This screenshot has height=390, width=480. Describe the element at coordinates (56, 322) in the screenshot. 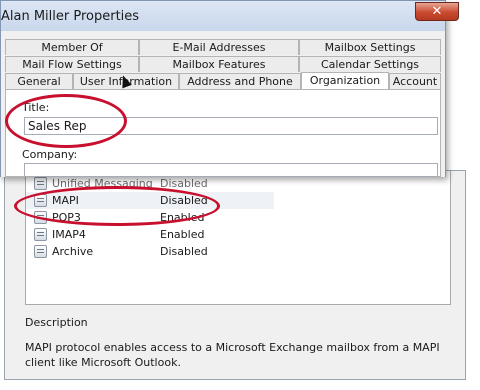

I see `description-label: Description` at that location.